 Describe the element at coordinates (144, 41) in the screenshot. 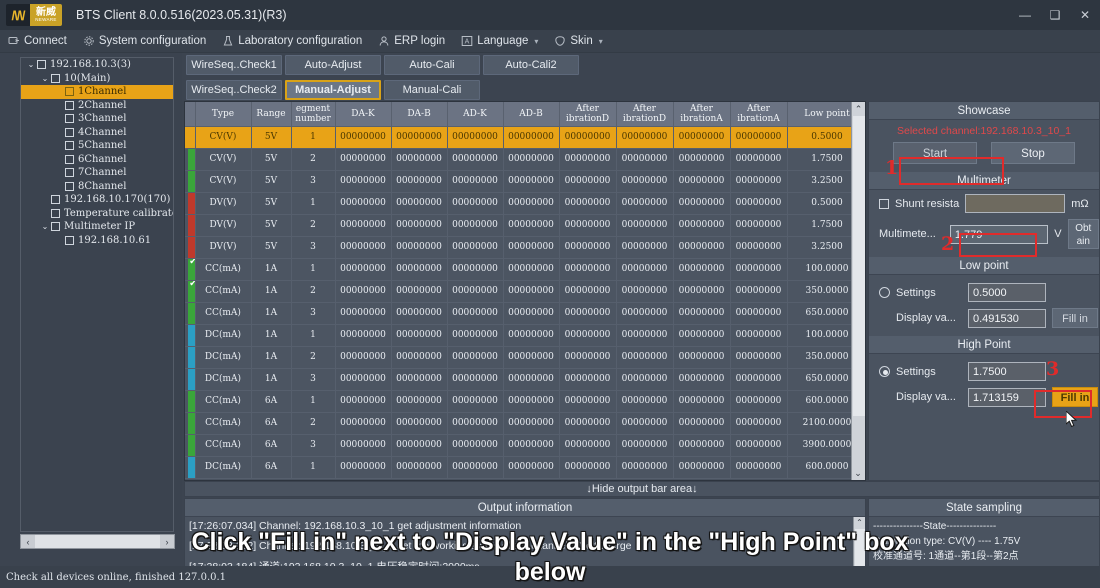

I see `menu-item-system-configuration: System configuration` at that location.